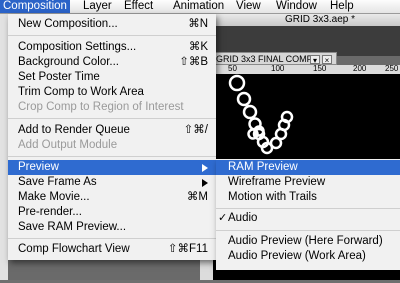 Image resolution: width=400 pixels, height=283 pixels. Describe the element at coordinates (112, 197) in the screenshot. I see `menu-item-make-movie: Make Movie... ⌘M` at that location.